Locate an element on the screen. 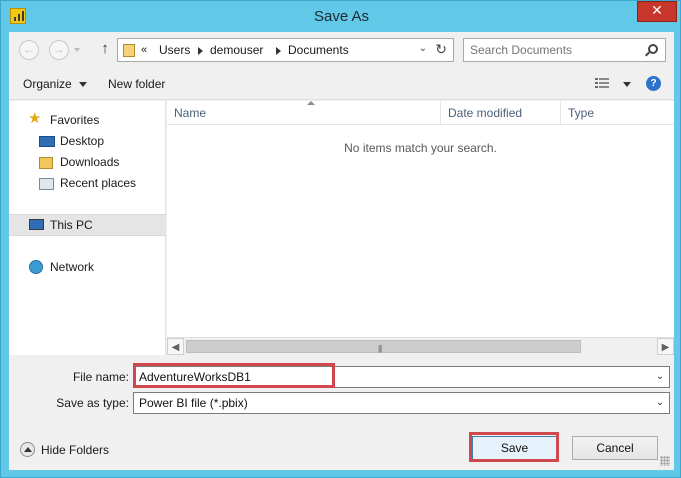 The width and height of the screenshot is (681, 478). breadcrumb-documents: Documents is located at coordinates (318, 50).